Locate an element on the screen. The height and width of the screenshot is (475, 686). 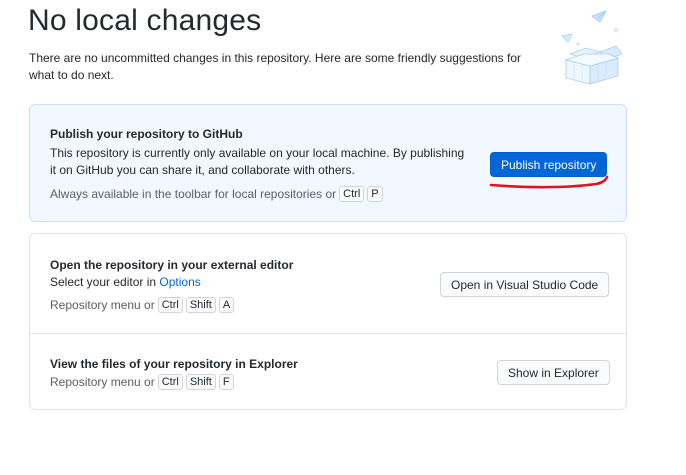
editor-description: Select your editor in Options is located at coordinates (125, 282).